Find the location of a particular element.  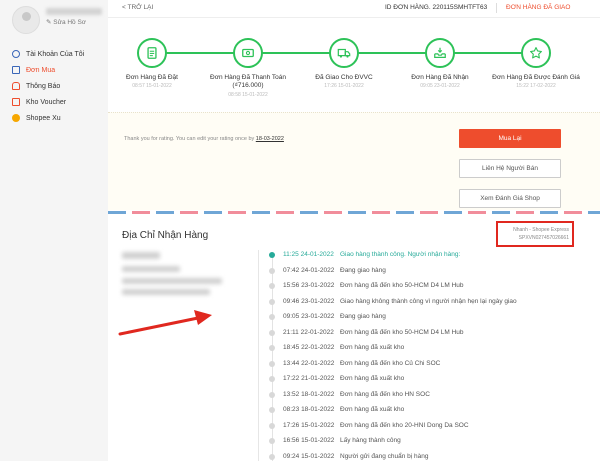

carrier-name: Nhanh - Shopee Express is located at coordinates (541, 230).